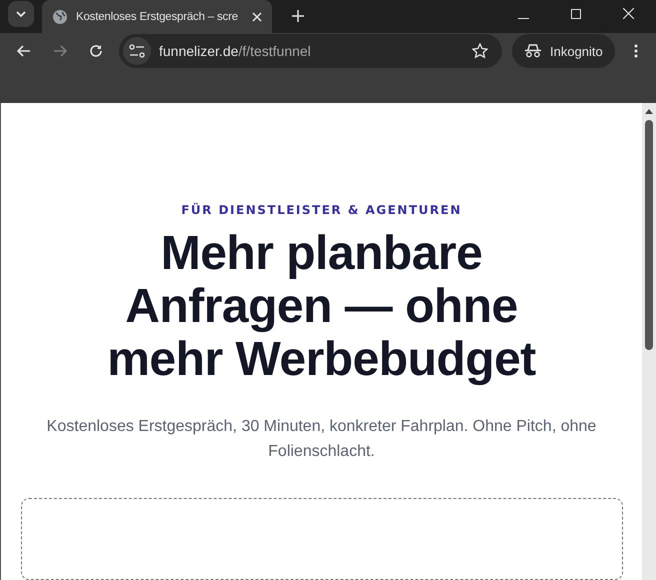  I want to click on url-text: funnelizer.de/f/testfunnel, so click(235, 51).